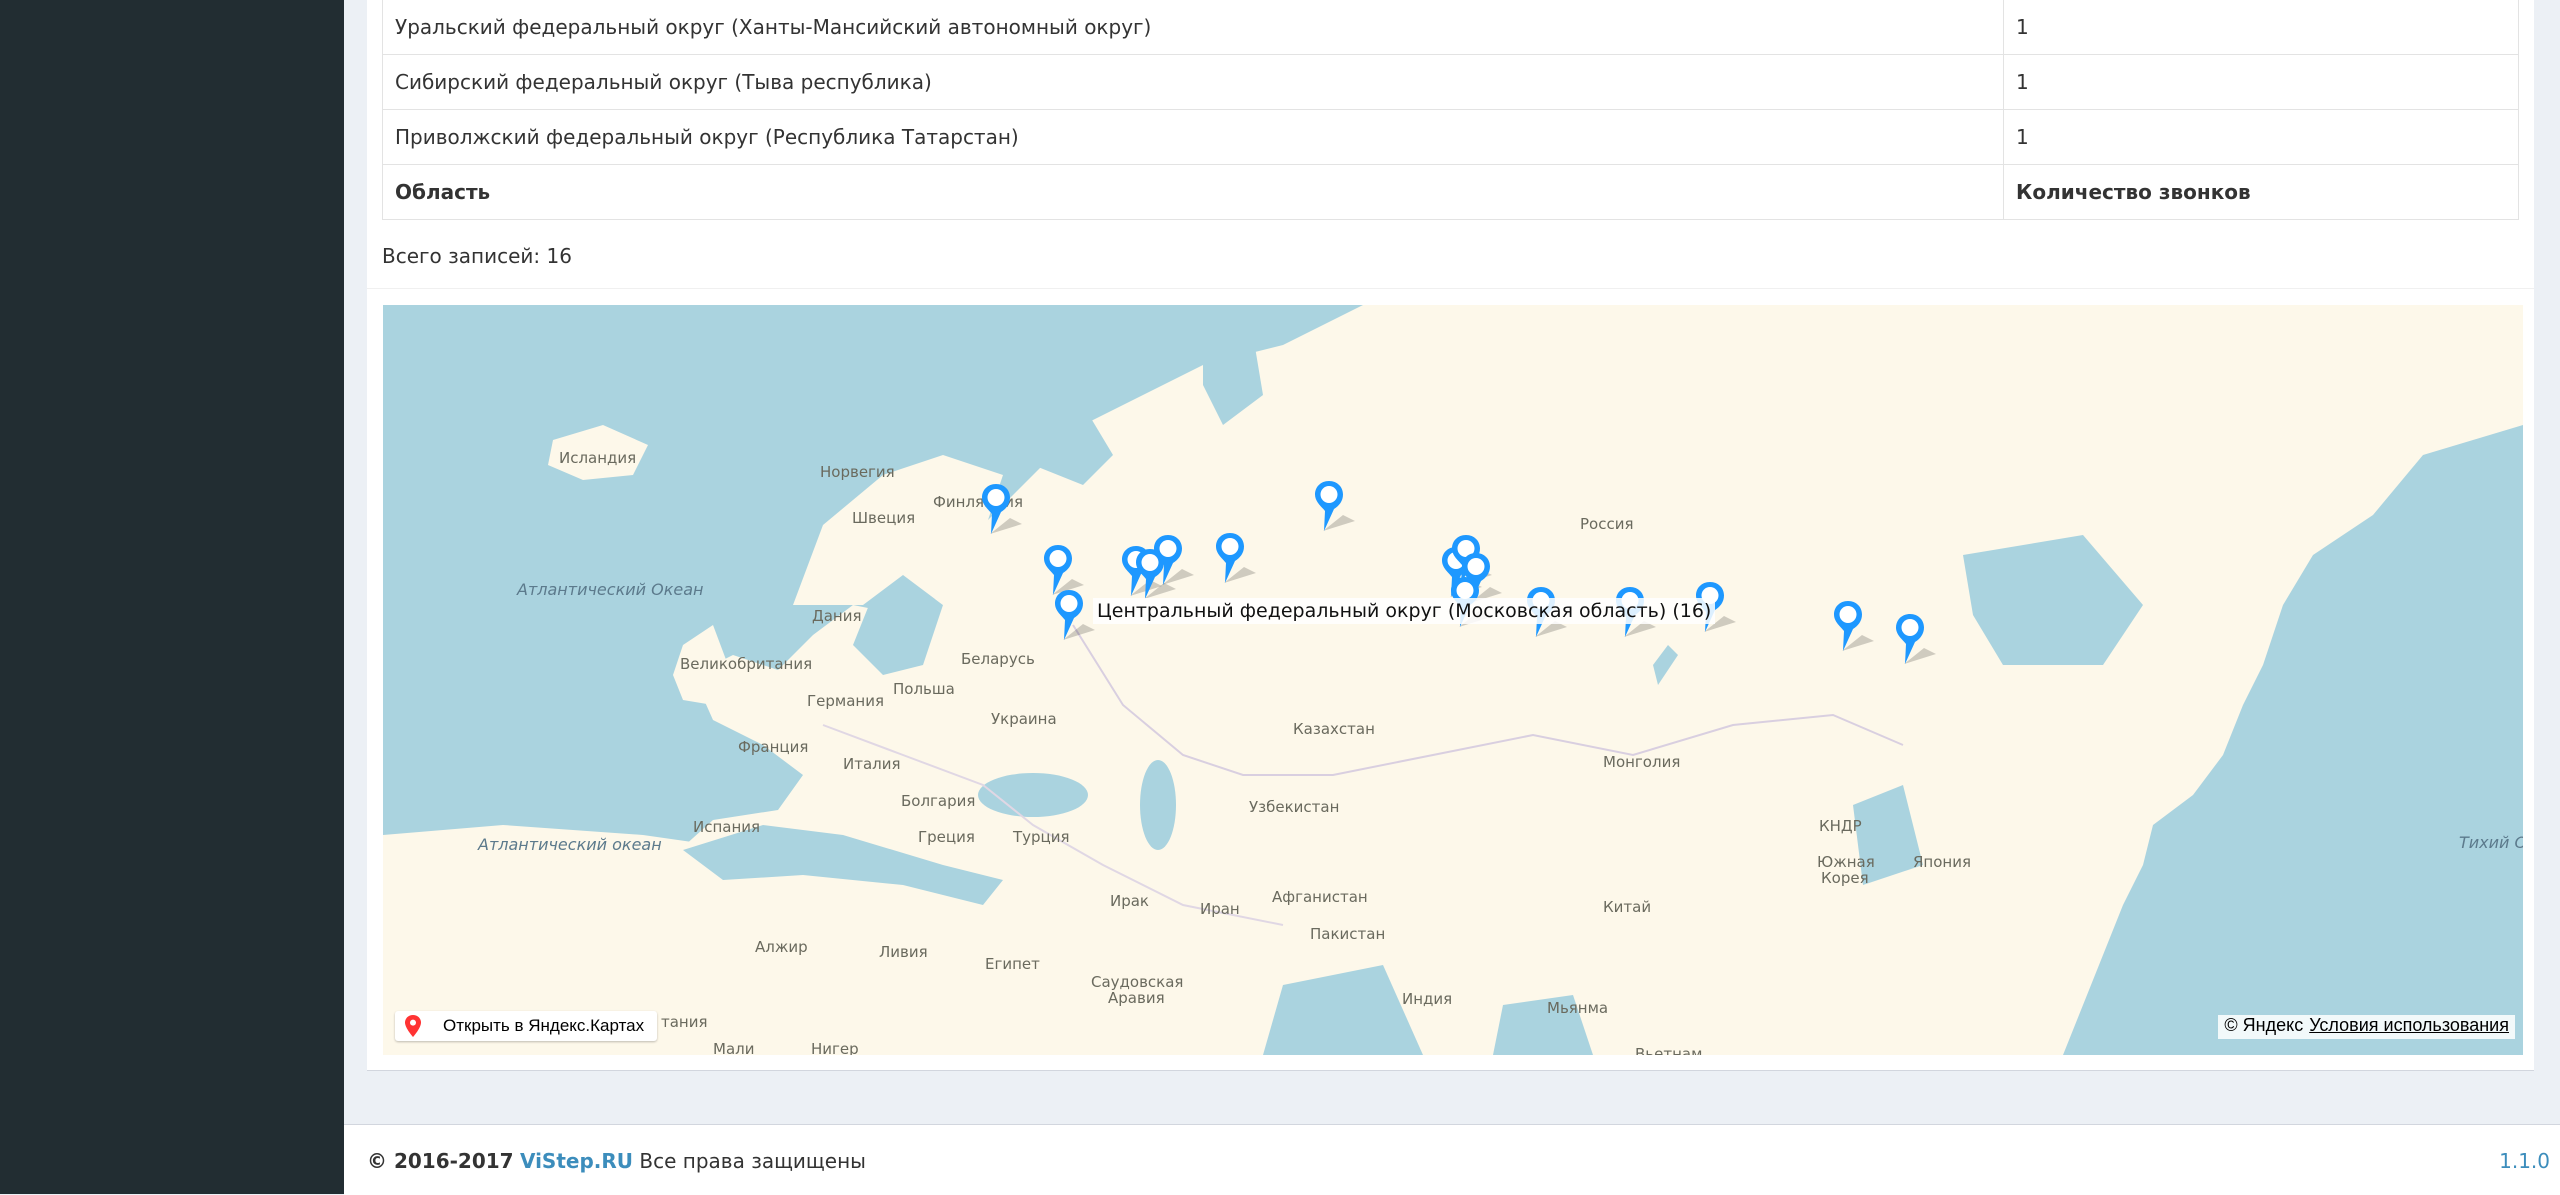 The width and height of the screenshot is (2560, 1195). I want to click on map-label: Норвегия, so click(857, 472).